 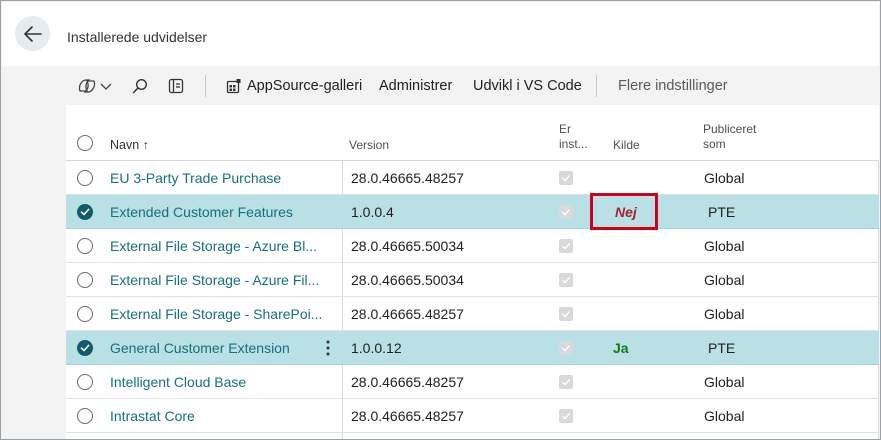 I want to click on appsource-gallery-label: AppSource-galleri, so click(x=305, y=86).